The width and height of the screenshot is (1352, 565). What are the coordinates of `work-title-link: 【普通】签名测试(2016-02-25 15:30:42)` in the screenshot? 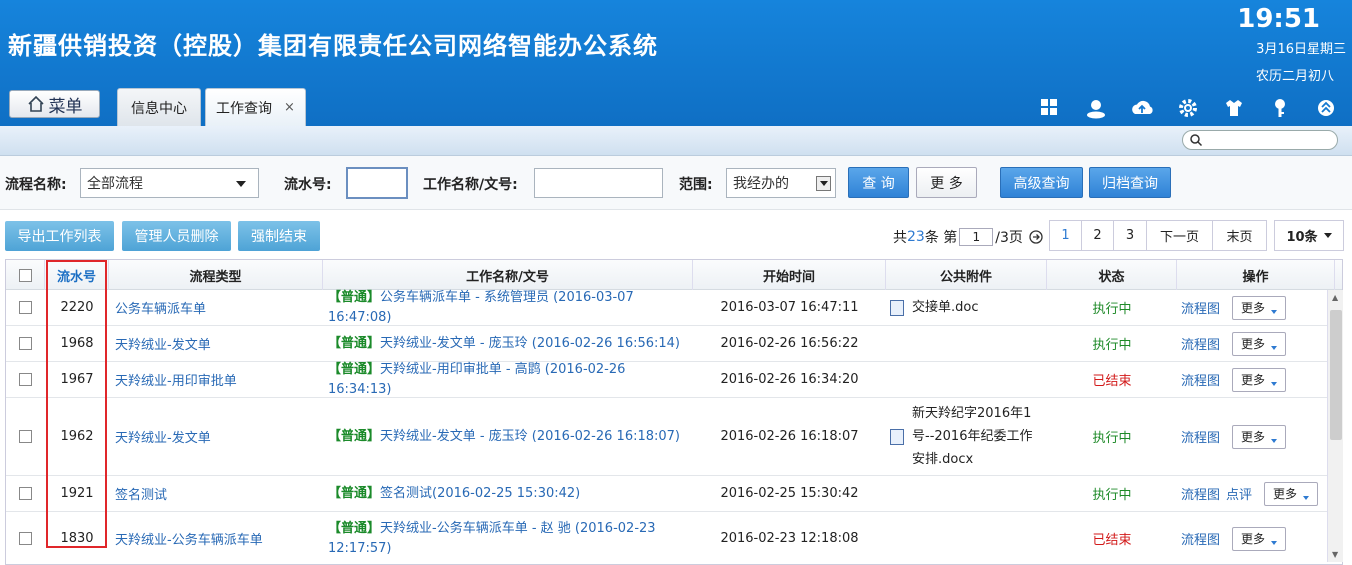 It's located at (509, 493).